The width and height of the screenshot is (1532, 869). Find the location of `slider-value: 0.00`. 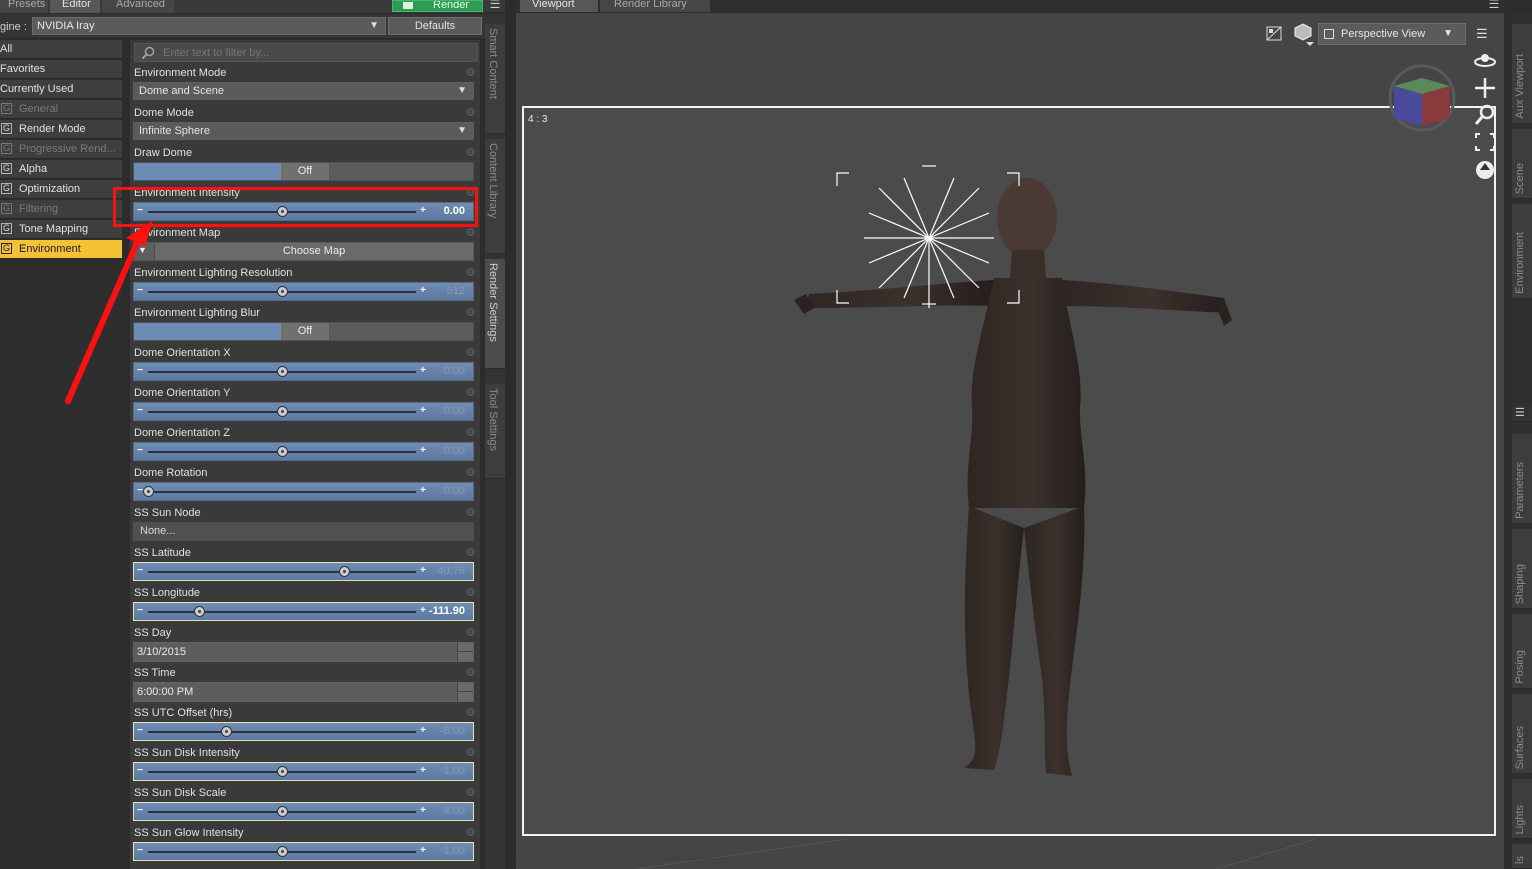

slider-value: 0.00 is located at coordinates (454, 411).